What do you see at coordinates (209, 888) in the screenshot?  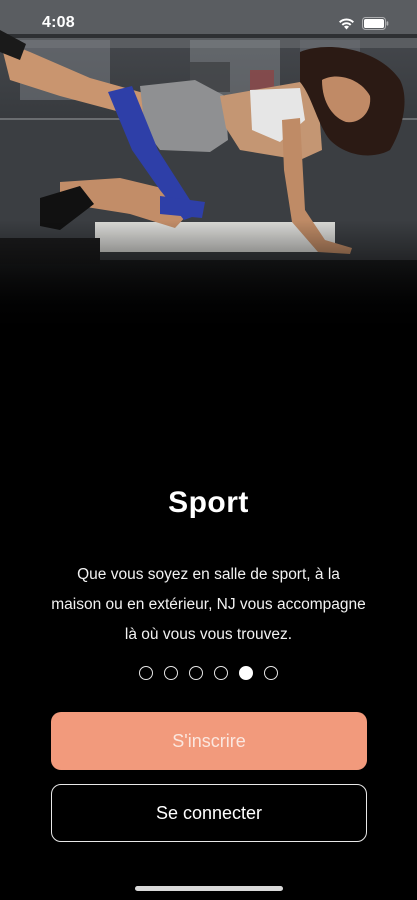 I see `home-indicator` at bounding box center [209, 888].